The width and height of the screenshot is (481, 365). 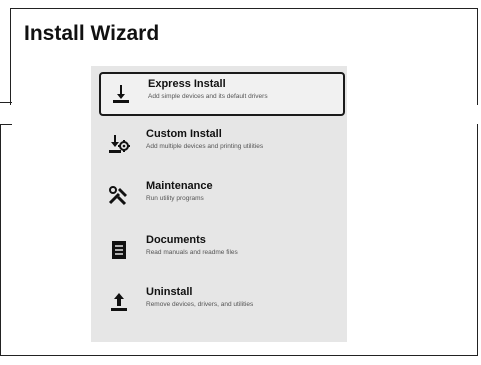 What do you see at coordinates (119, 144) in the screenshot?
I see `custom-install-icon` at bounding box center [119, 144].